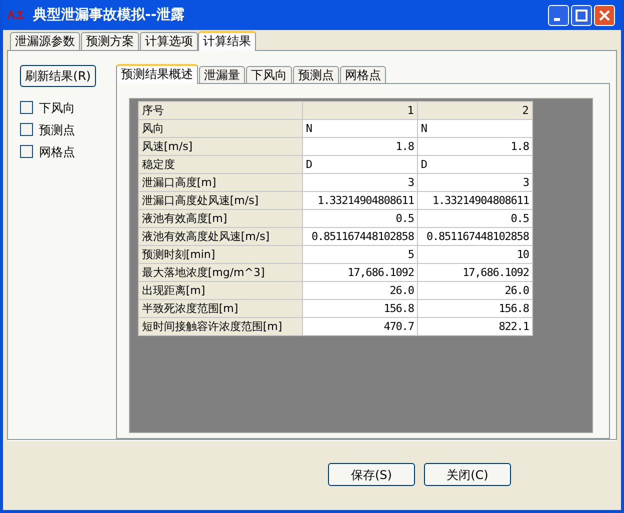 Image resolution: width=624 pixels, height=513 pixels. What do you see at coordinates (220, 183) in the screenshot?
I see `row-header: 泄漏口高度[m]` at bounding box center [220, 183].